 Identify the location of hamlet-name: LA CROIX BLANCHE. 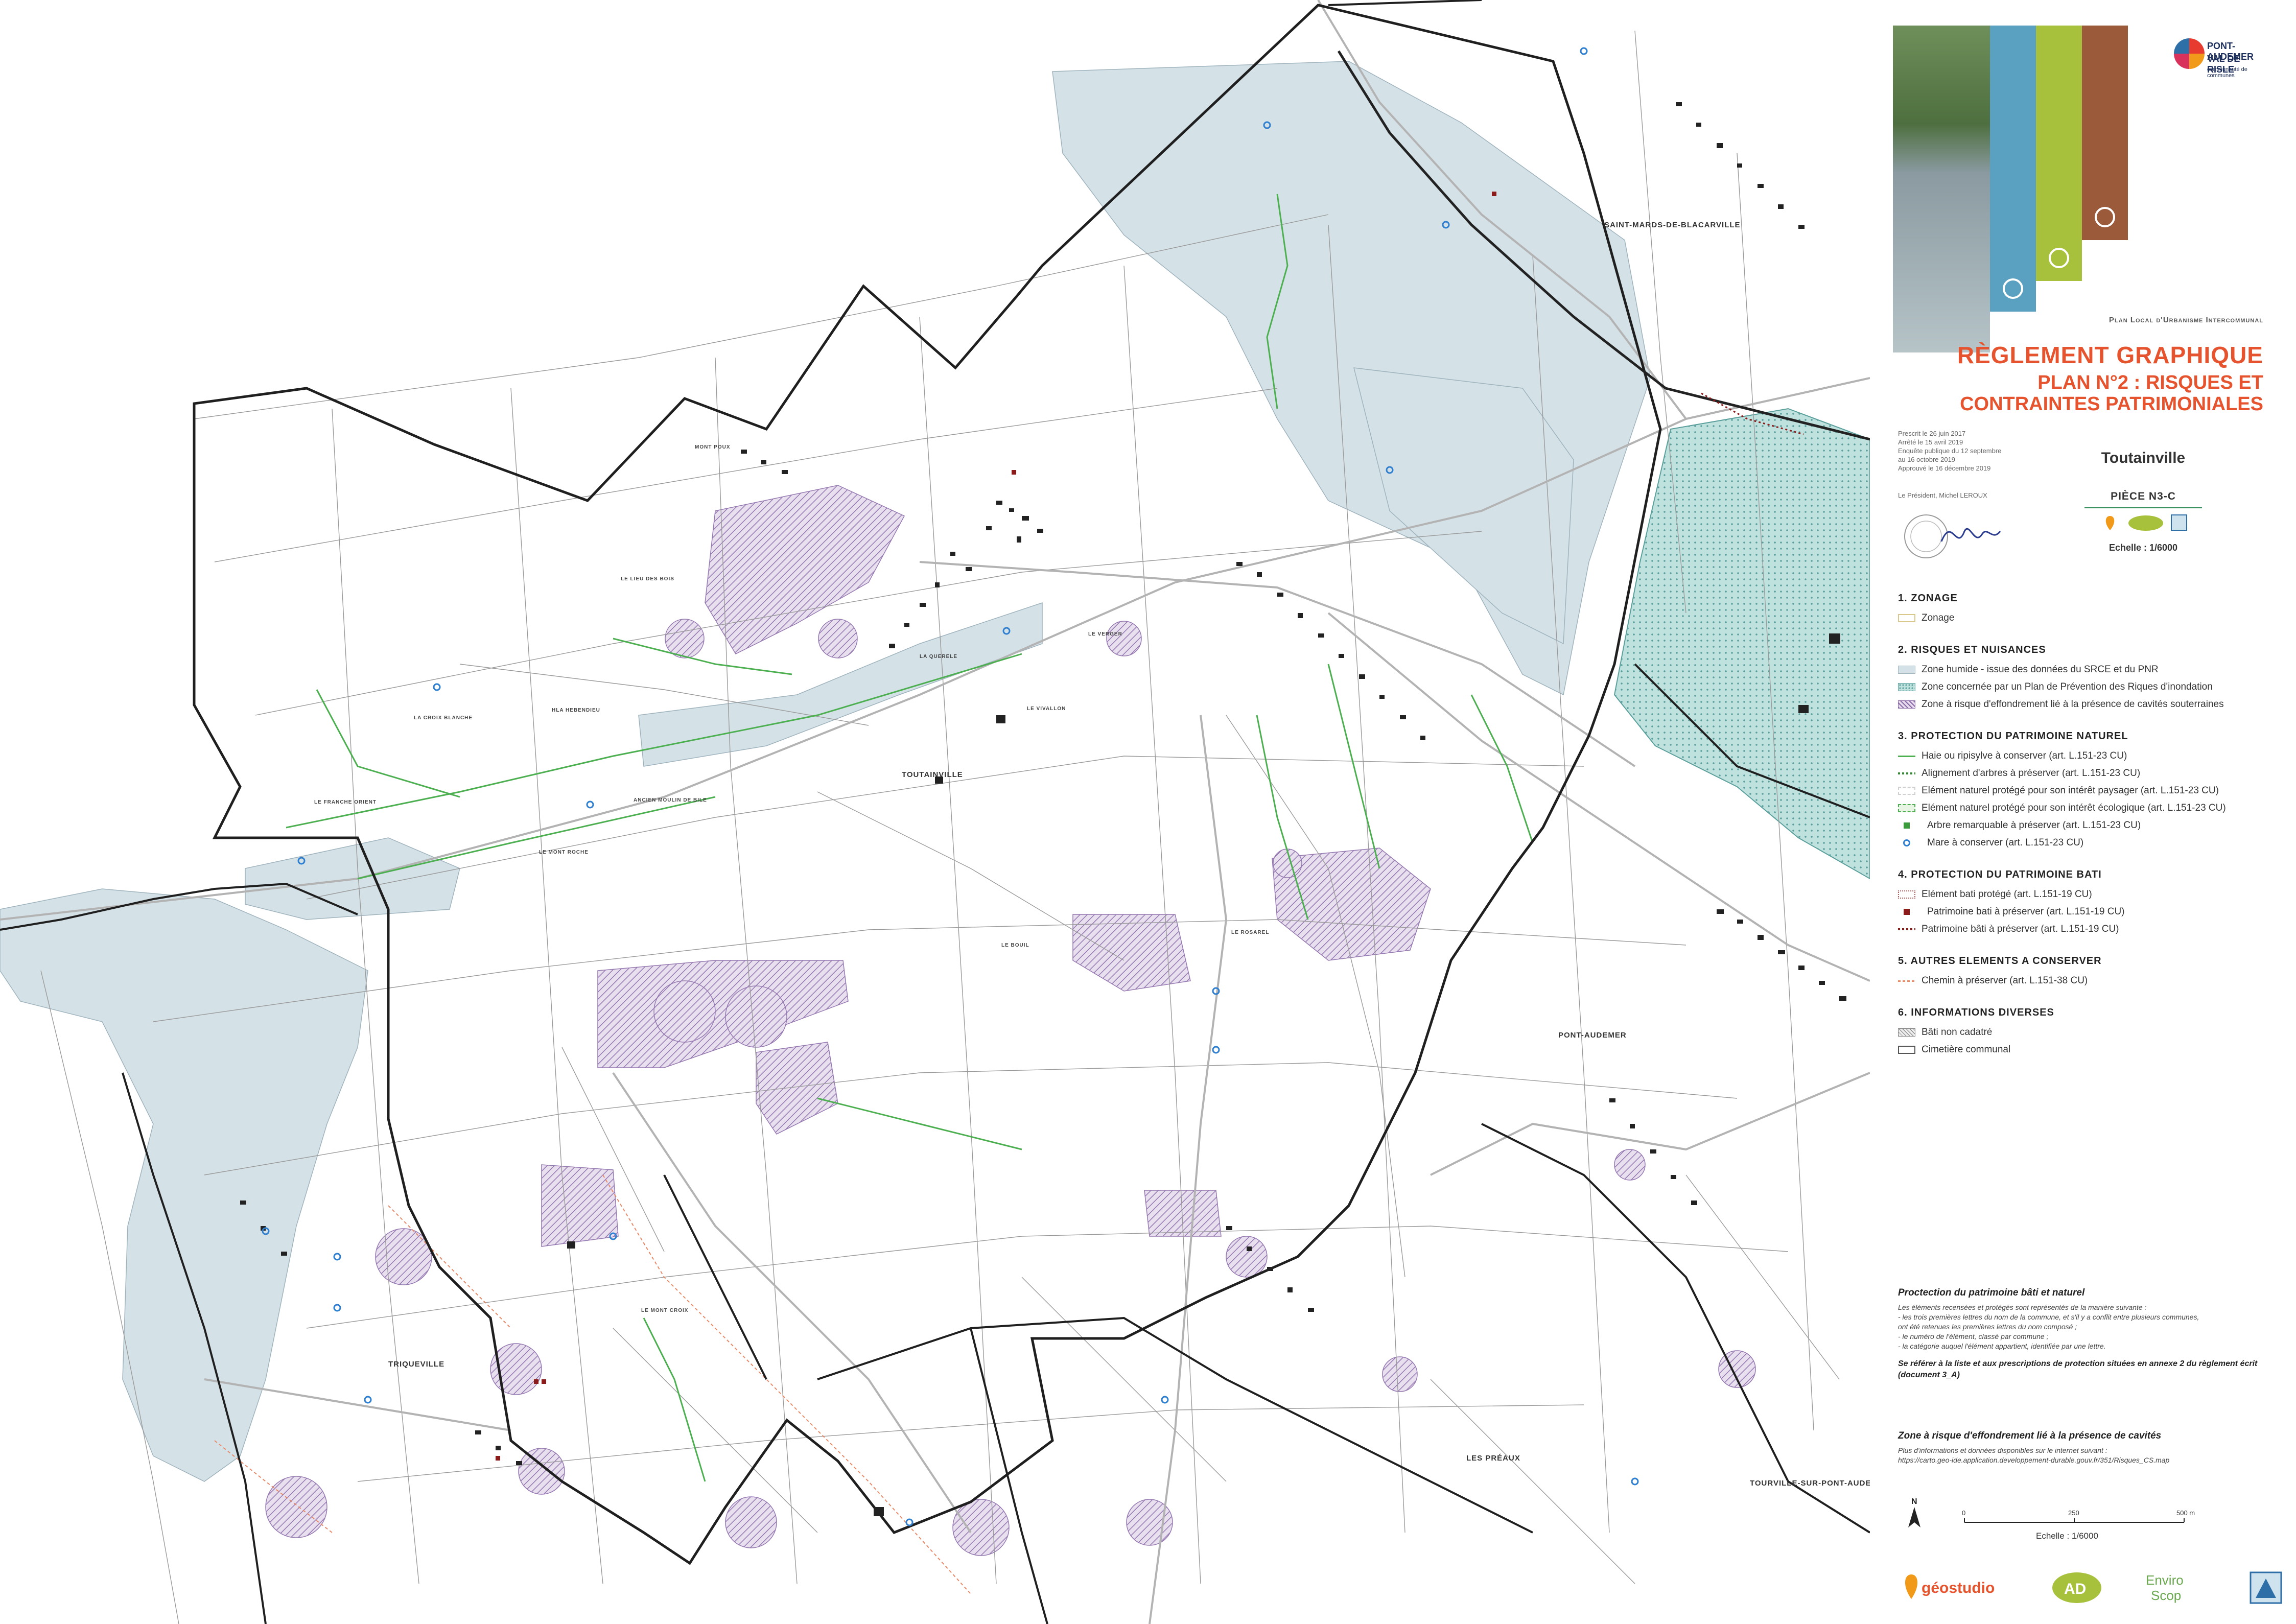
(443, 718).